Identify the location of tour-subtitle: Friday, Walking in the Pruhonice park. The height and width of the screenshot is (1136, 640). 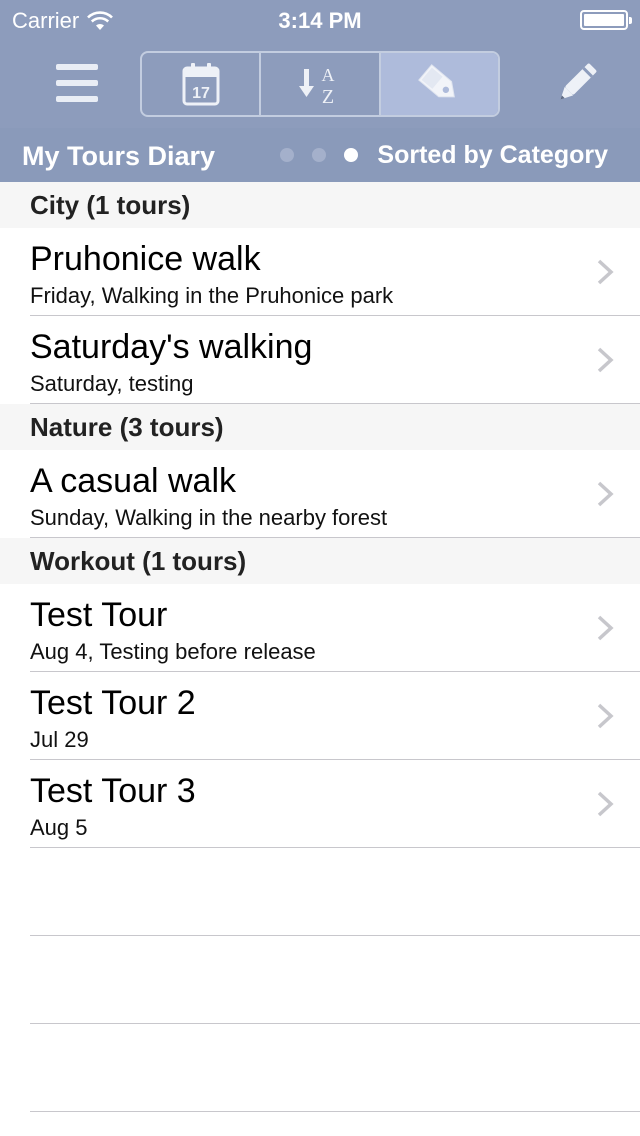
(212, 295).